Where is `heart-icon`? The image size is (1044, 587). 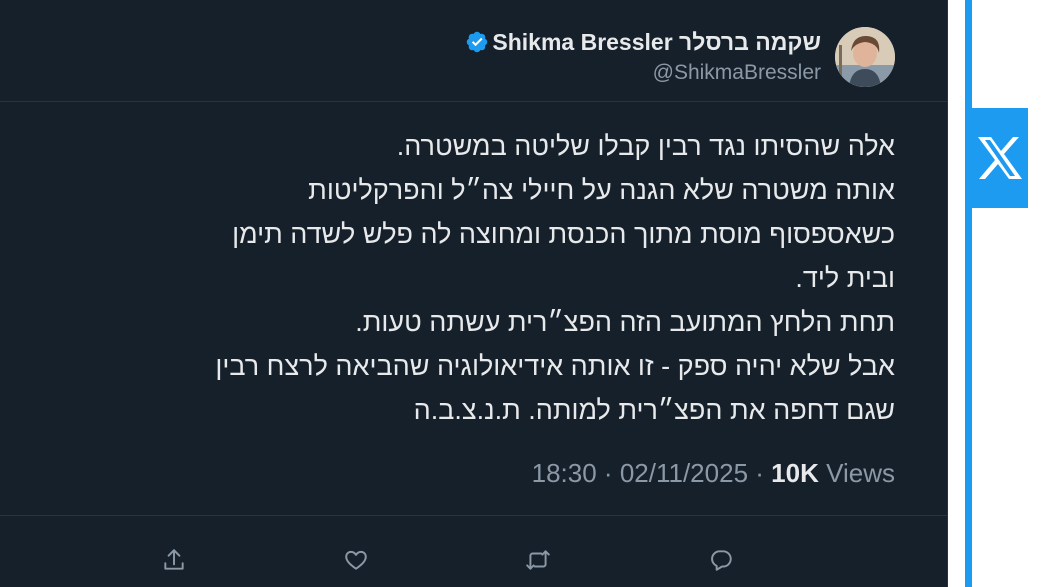 heart-icon is located at coordinates (356, 560).